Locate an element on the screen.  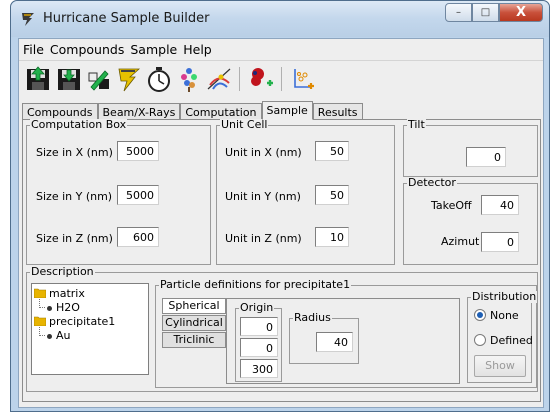
distribution-group: Distribution None Defined Show is located at coordinates (502, 337).